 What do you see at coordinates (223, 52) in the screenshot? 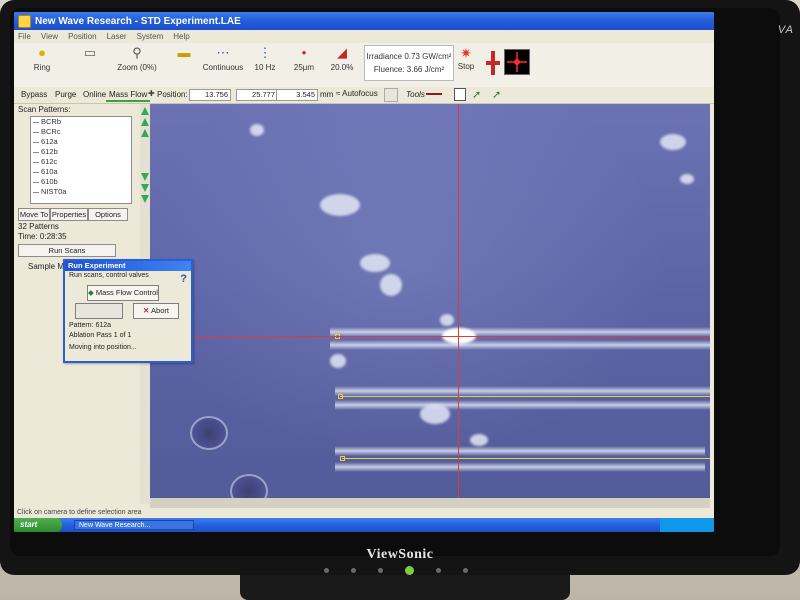
I see `pulse-icon: ⋯` at bounding box center [223, 52].